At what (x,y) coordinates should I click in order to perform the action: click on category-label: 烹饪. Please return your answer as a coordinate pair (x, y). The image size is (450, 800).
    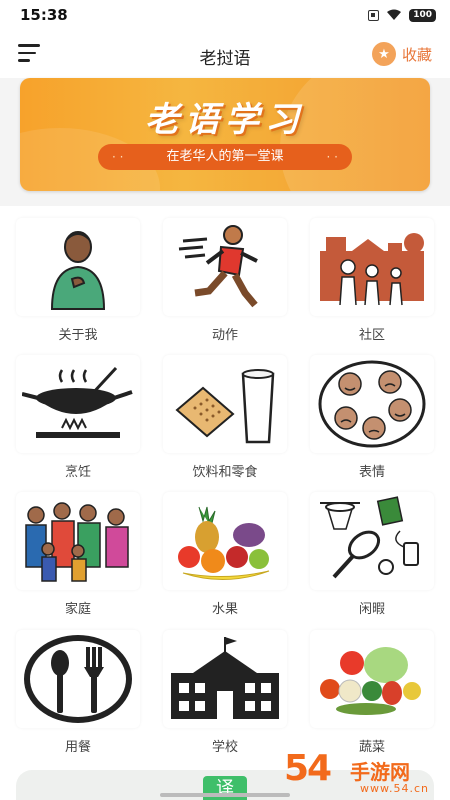
    Looking at the image, I should click on (77, 472).